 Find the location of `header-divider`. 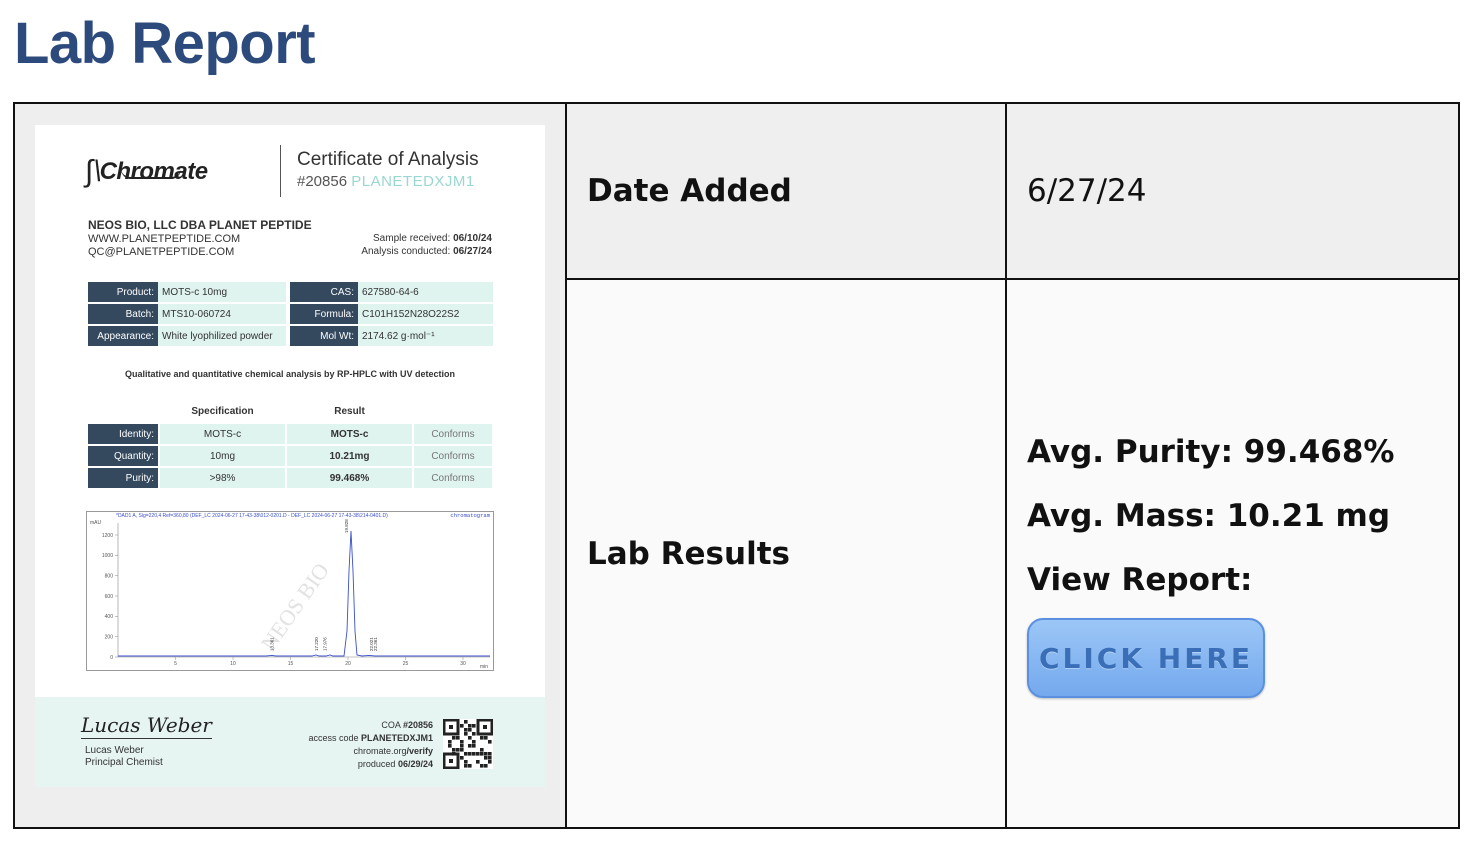

header-divider is located at coordinates (280, 171).